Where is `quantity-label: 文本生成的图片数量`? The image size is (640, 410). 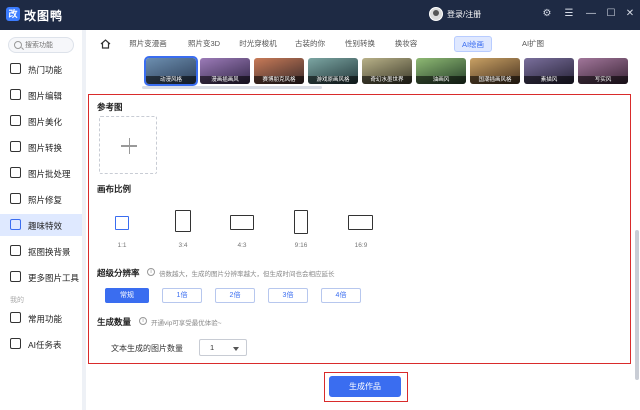 quantity-label: 文本生成的图片数量 is located at coordinates (147, 348).